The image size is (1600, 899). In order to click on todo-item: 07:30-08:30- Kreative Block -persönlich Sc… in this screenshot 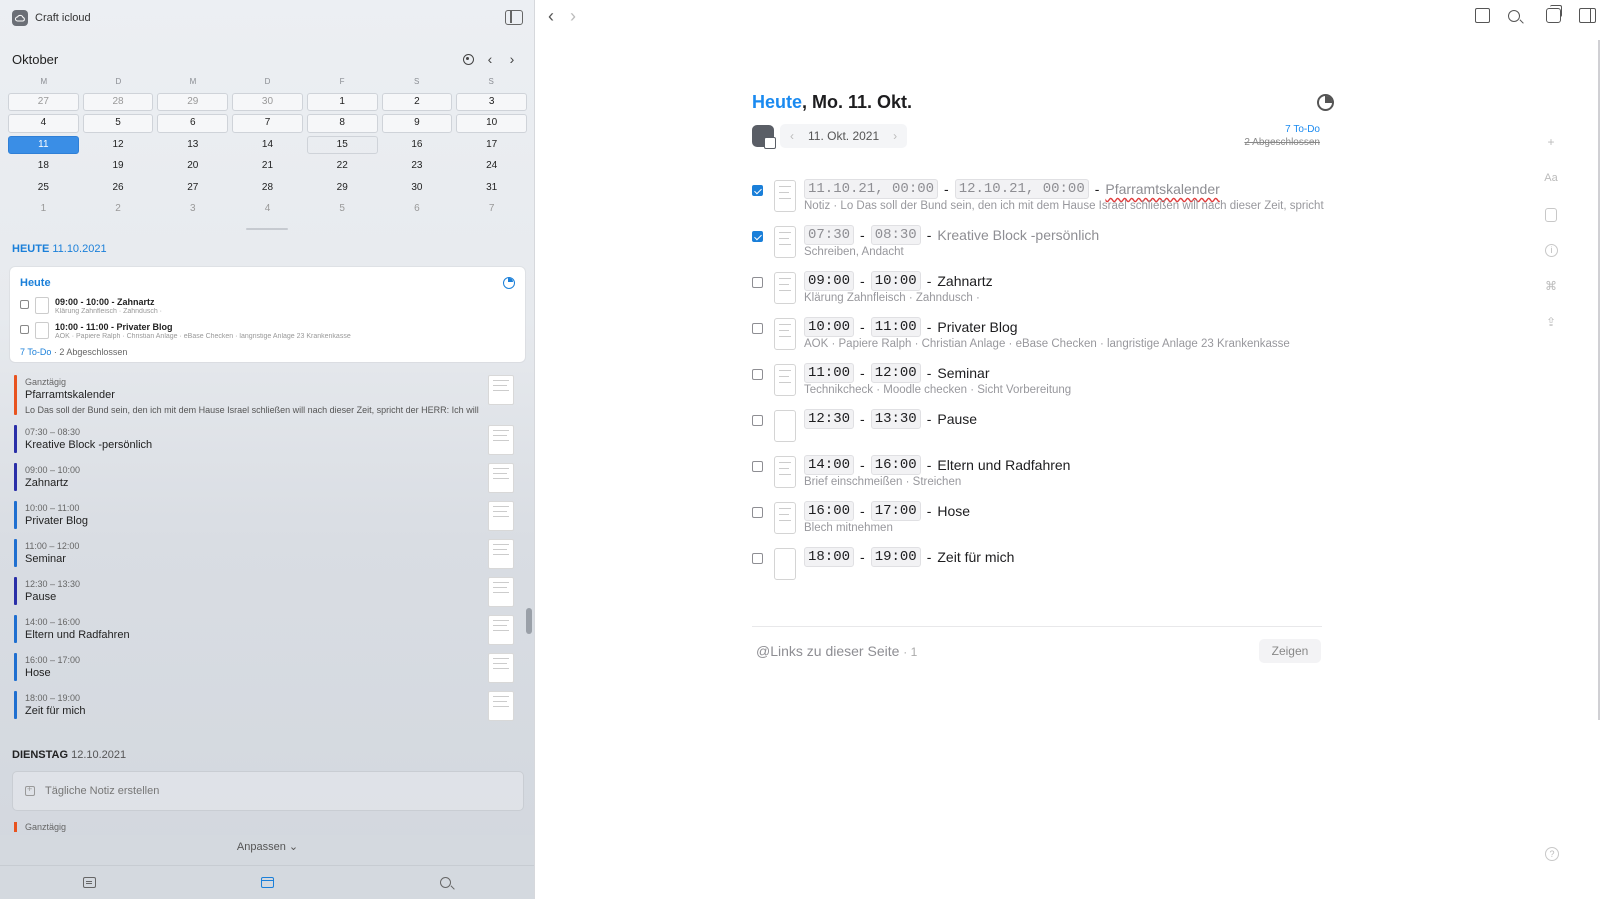, I will do `click(1037, 246)`.